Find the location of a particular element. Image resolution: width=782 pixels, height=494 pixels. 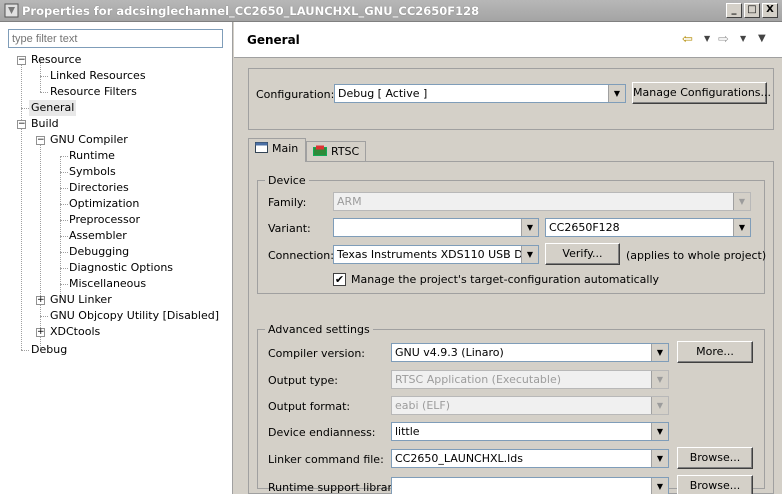

compiler-version-label: Compiler version: is located at coordinates (317, 353).